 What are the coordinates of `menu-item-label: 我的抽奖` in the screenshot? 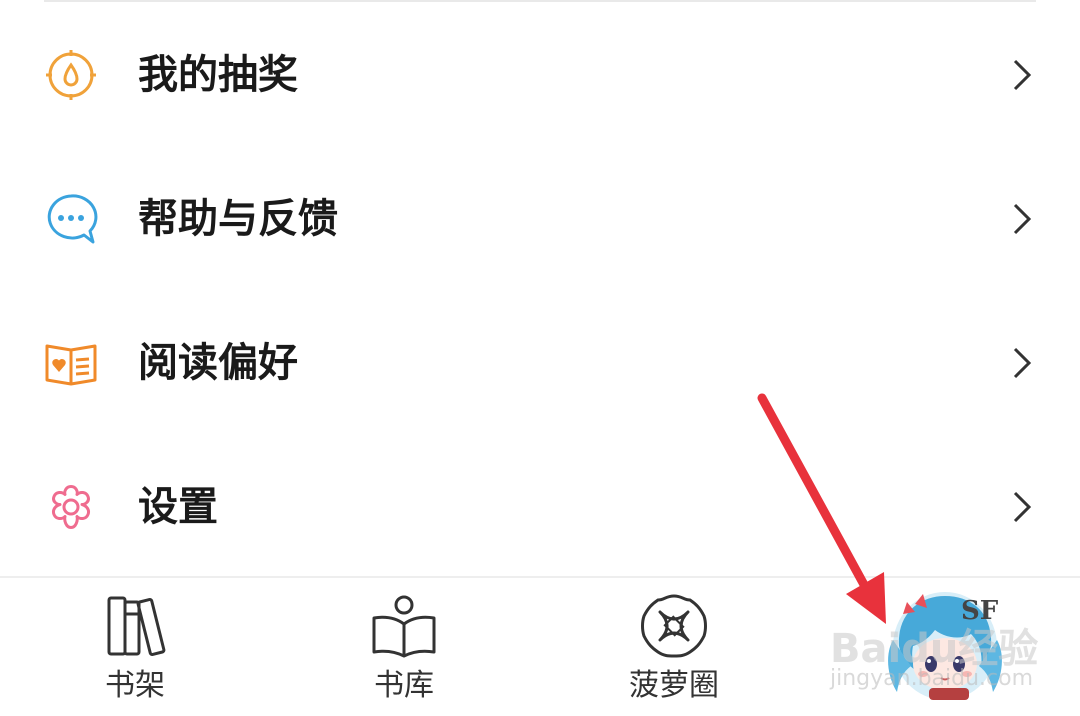 It's located at (218, 75).